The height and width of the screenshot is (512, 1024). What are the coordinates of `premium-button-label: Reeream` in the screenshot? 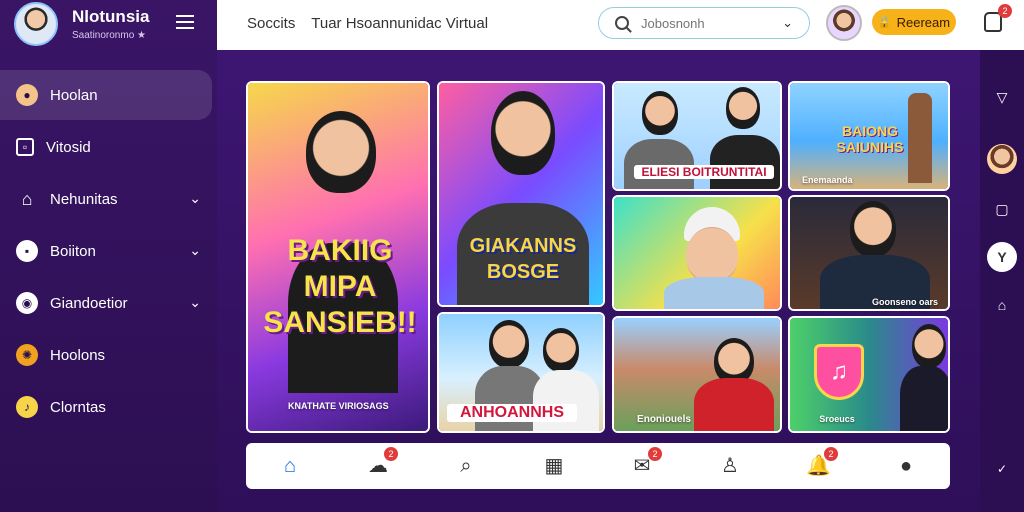 It's located at (923, 22).